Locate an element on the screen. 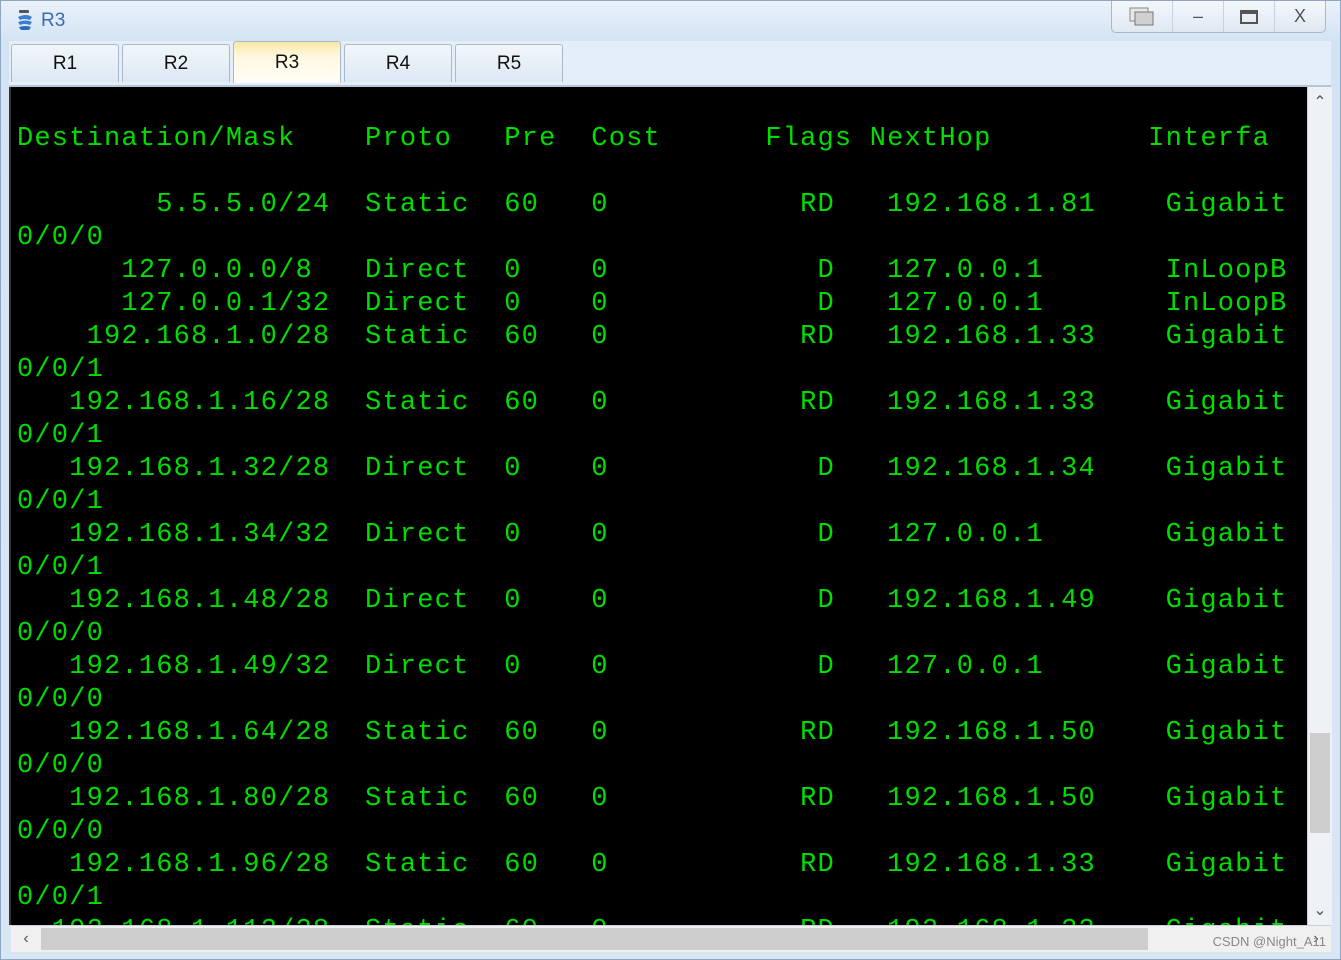  tab-label: R1 is located at coordinates (65, 63).